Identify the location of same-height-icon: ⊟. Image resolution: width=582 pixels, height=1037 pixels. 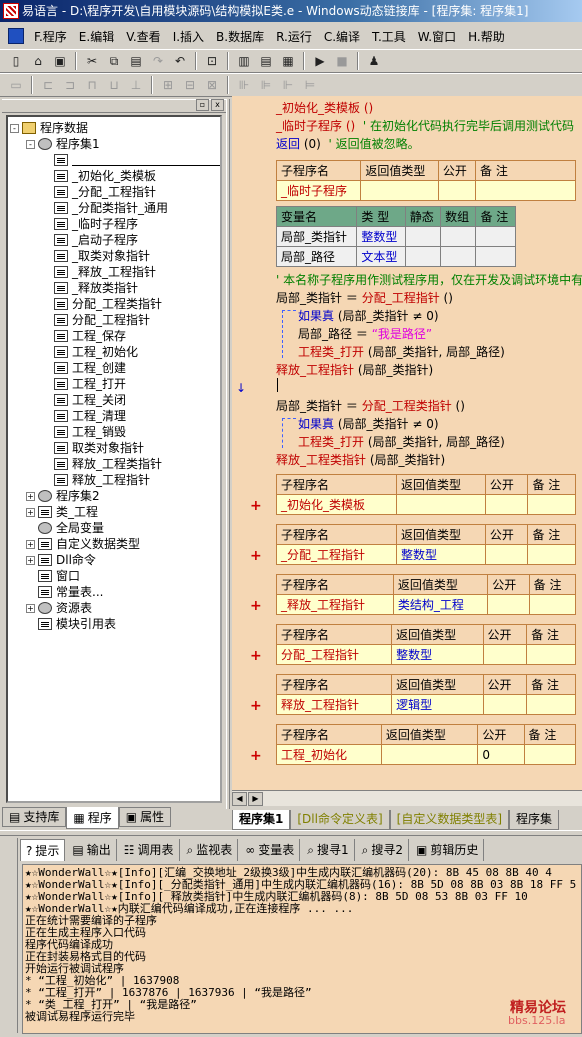
(190, 85).